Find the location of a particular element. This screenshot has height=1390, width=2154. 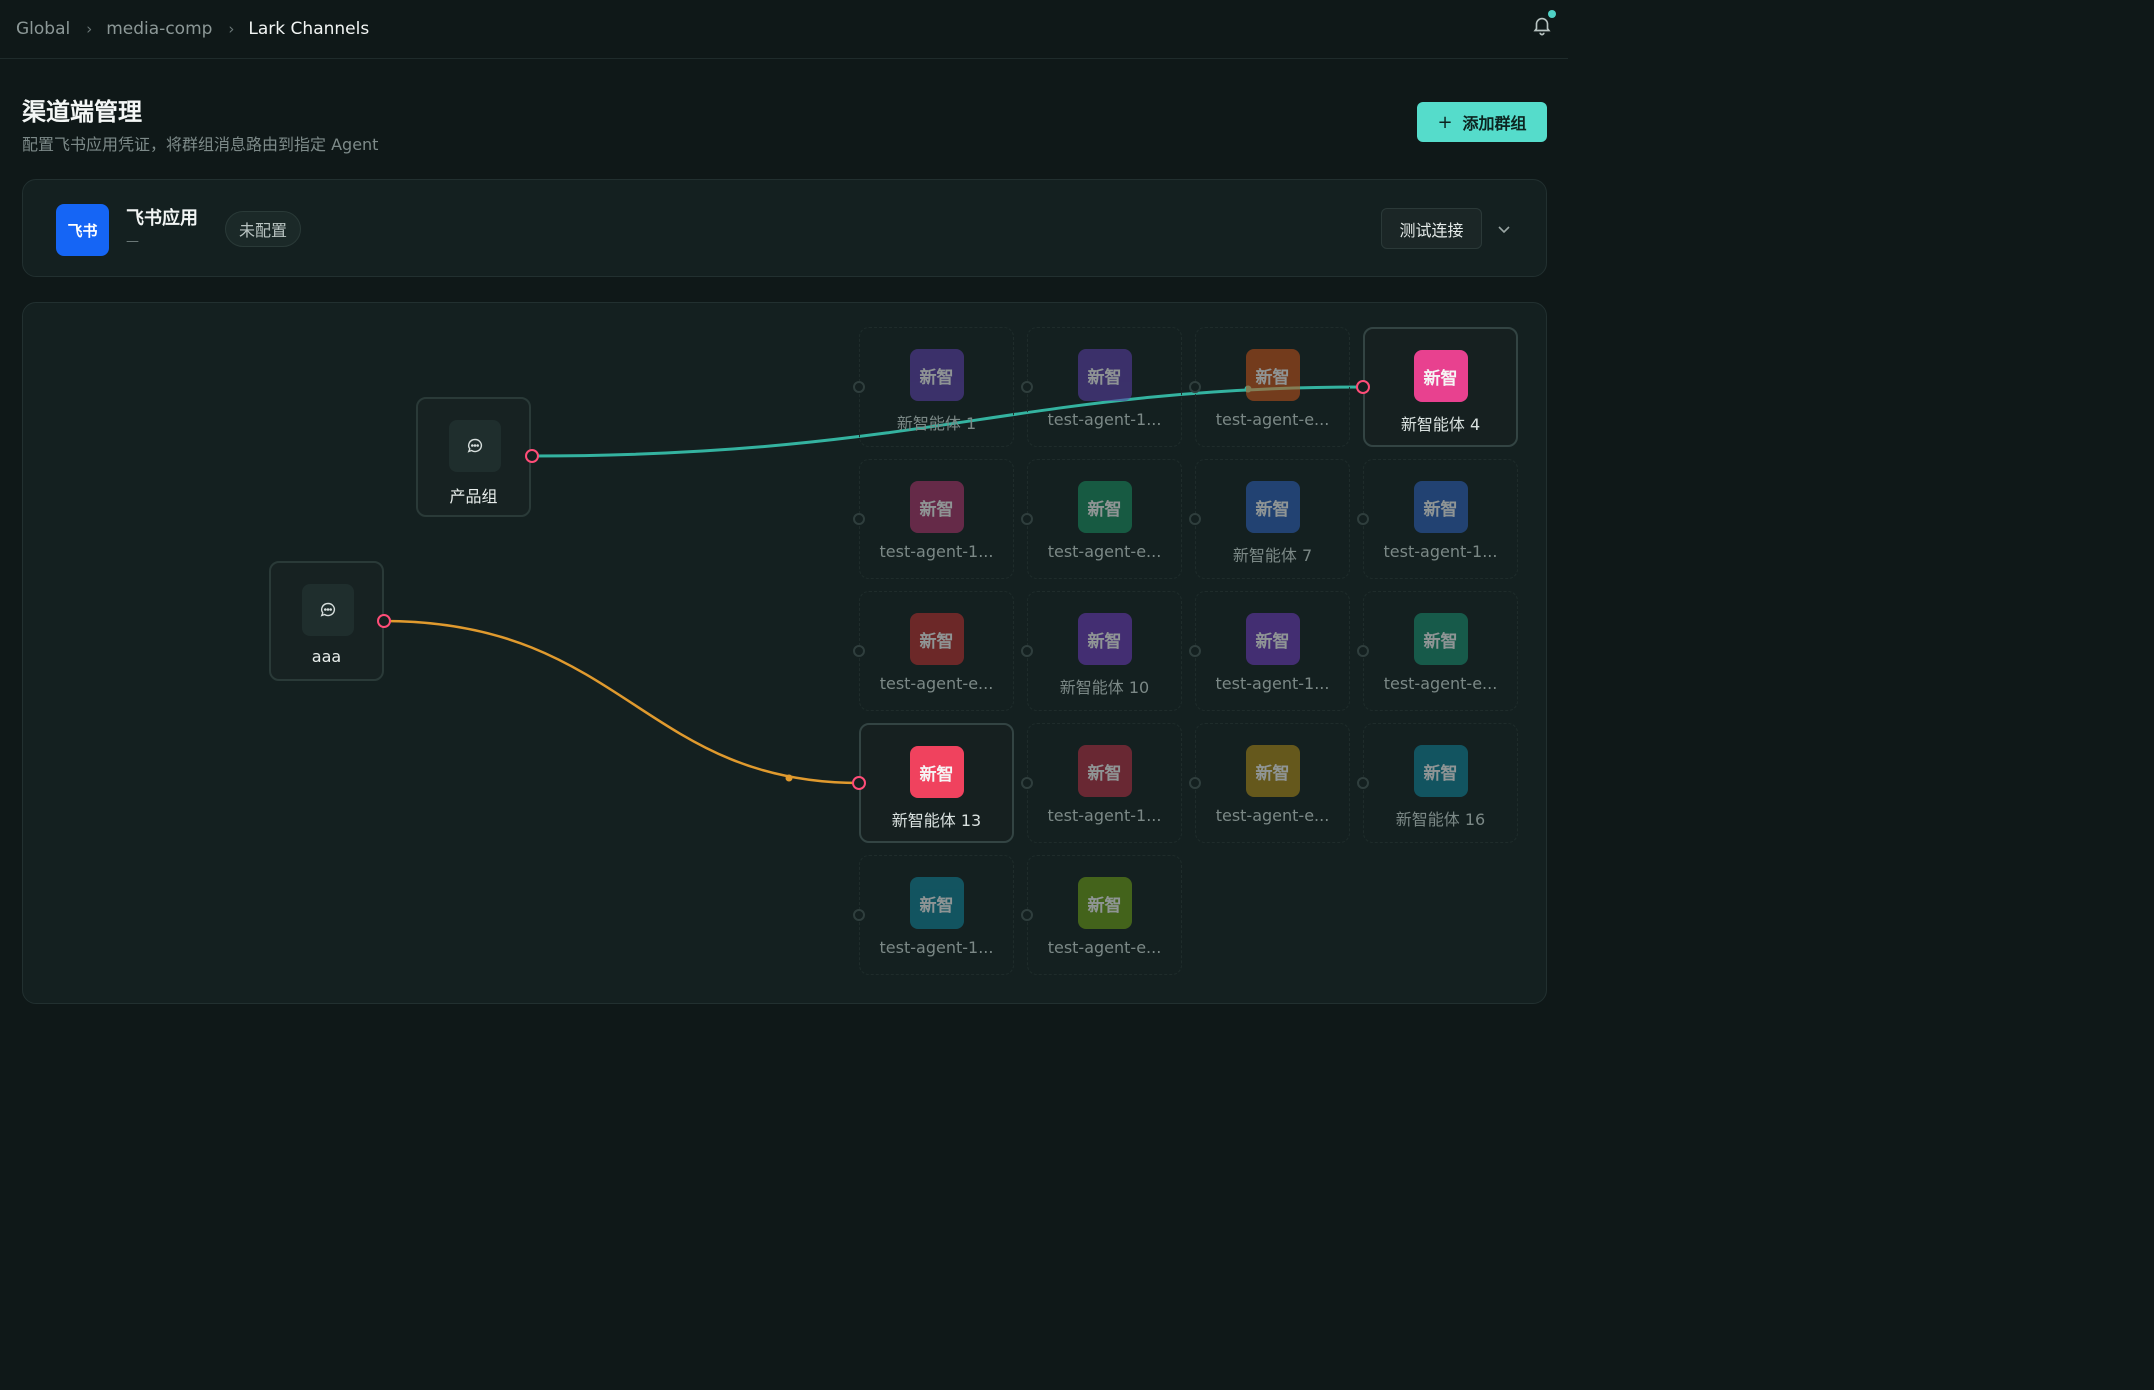

agent-name: 新智能体 7 is located at coordinates (1272, 555).